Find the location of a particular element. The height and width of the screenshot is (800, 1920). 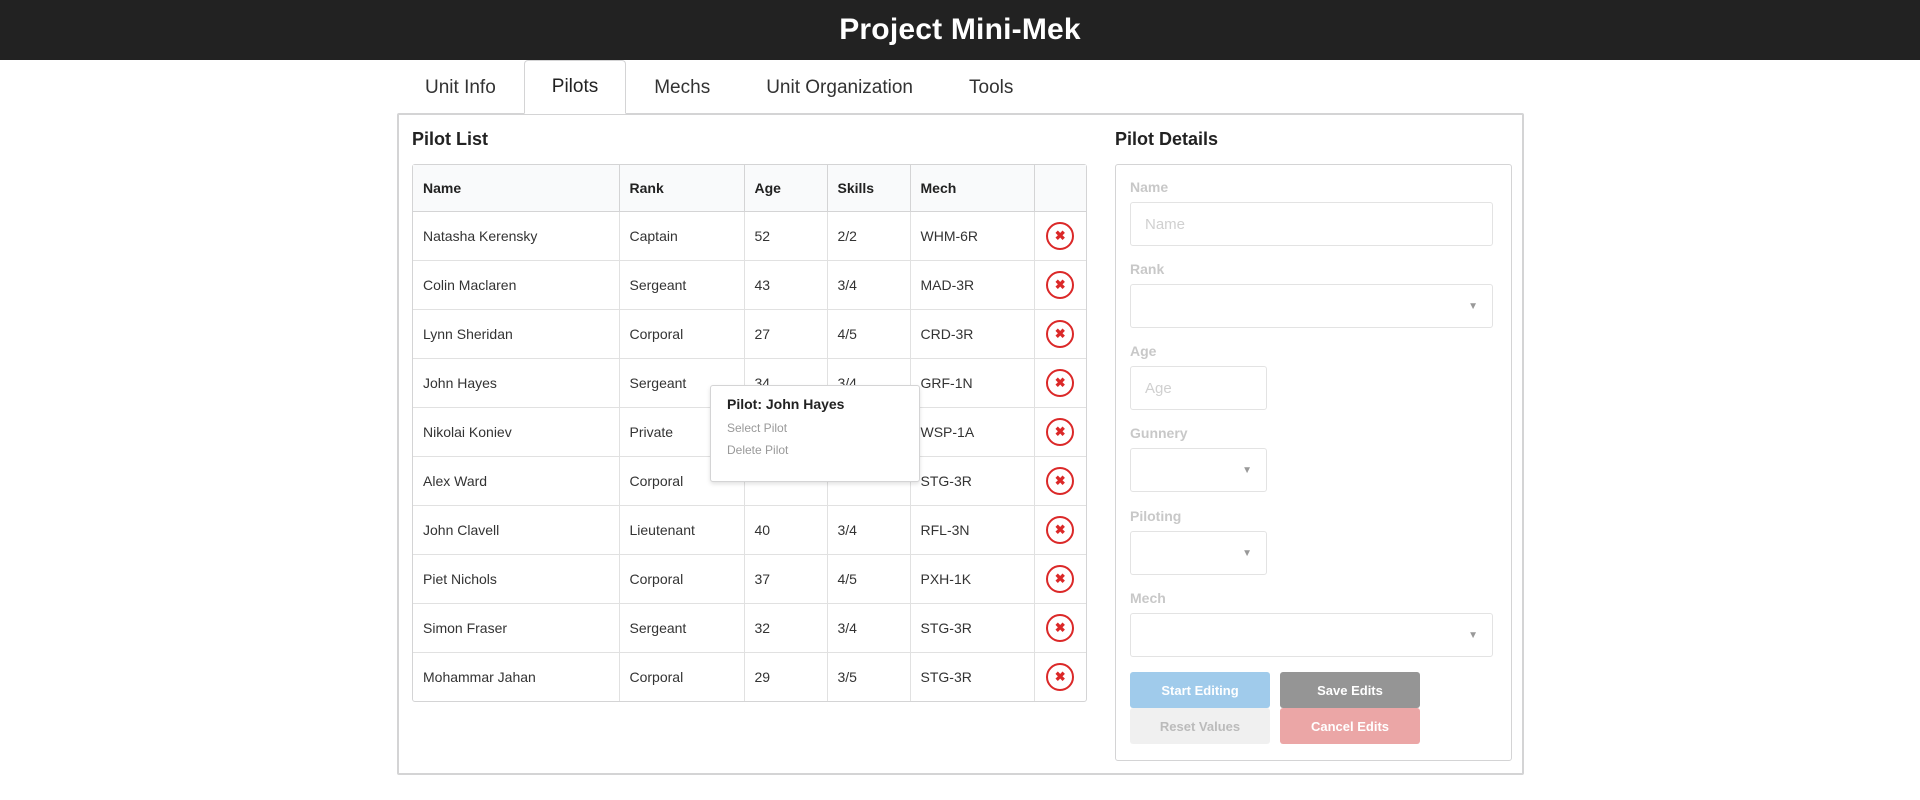

save-edits-button: Save Edits is located at coordinates (1350, 690).